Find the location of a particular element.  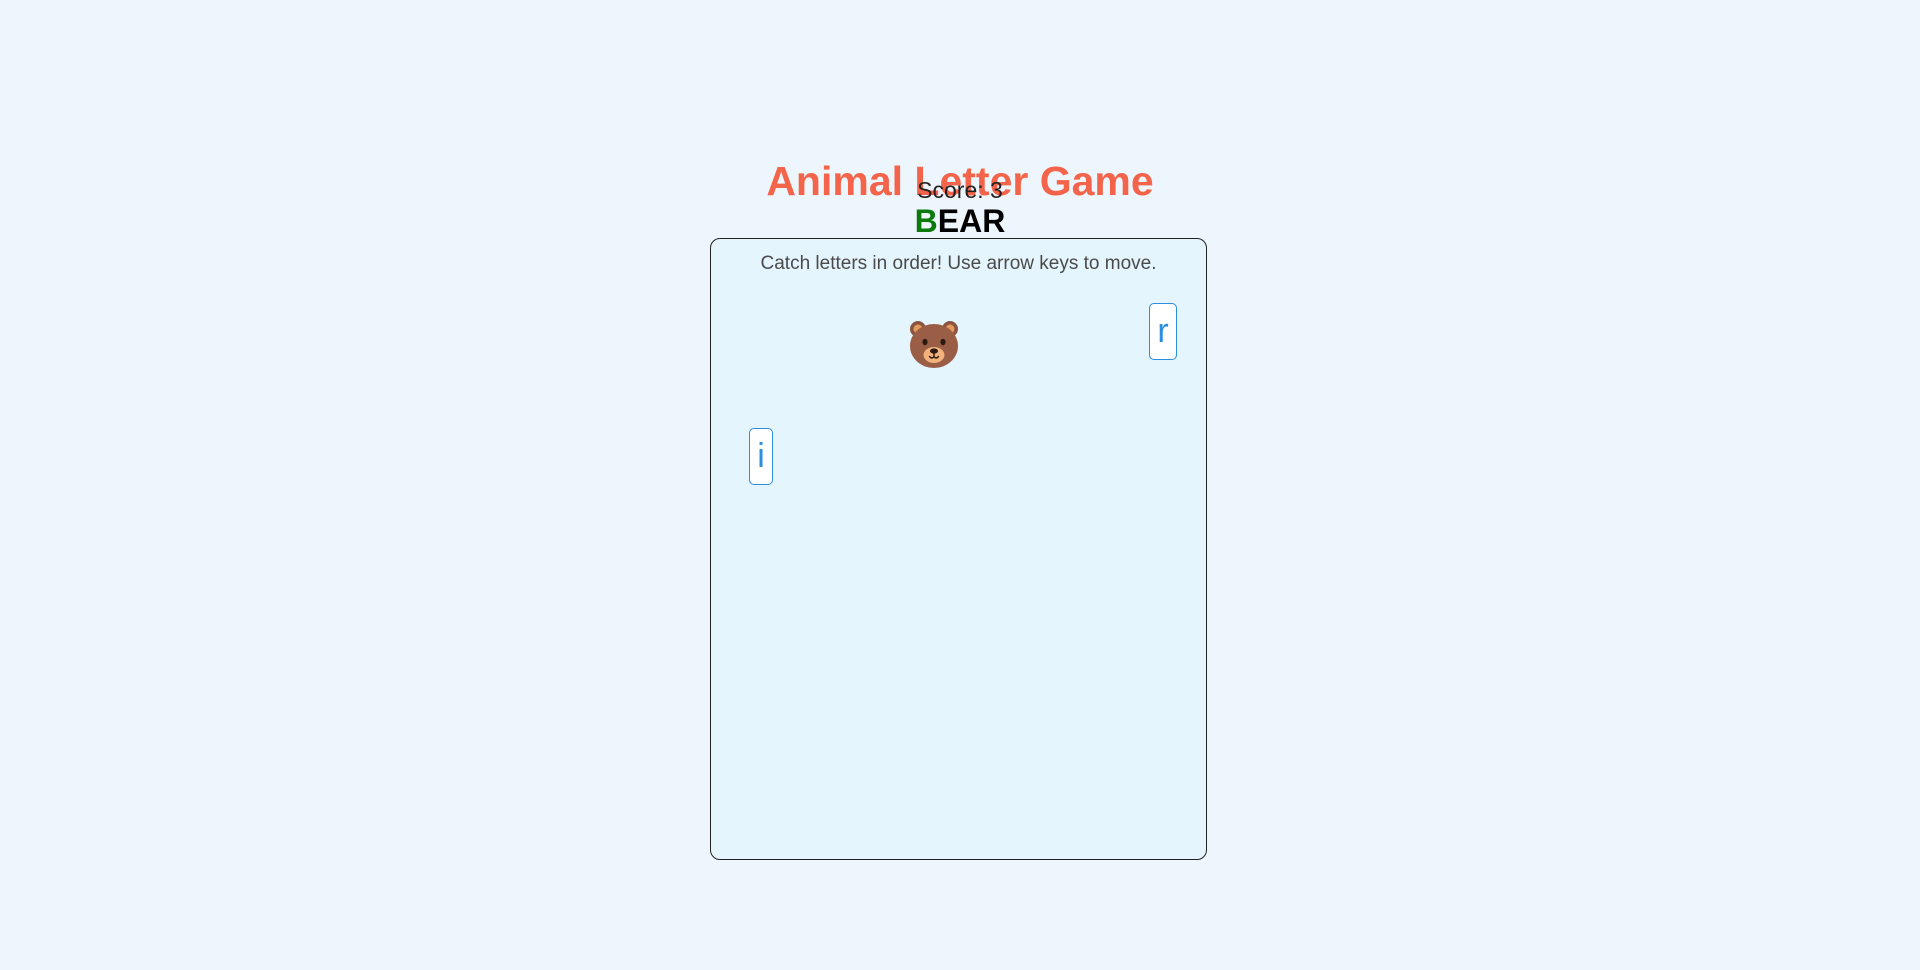

score-display: Score: 3 is located at coordinates (960, 190).